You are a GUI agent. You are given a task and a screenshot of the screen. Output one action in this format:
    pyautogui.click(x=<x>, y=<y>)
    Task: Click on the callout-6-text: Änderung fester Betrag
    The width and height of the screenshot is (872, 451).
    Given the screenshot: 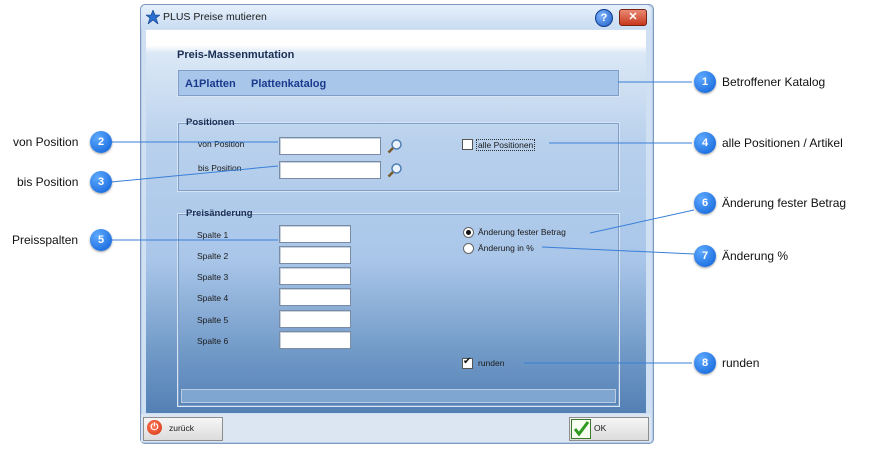 What is the action you would take?
    pyautogui.click(x=784, y=203)
    